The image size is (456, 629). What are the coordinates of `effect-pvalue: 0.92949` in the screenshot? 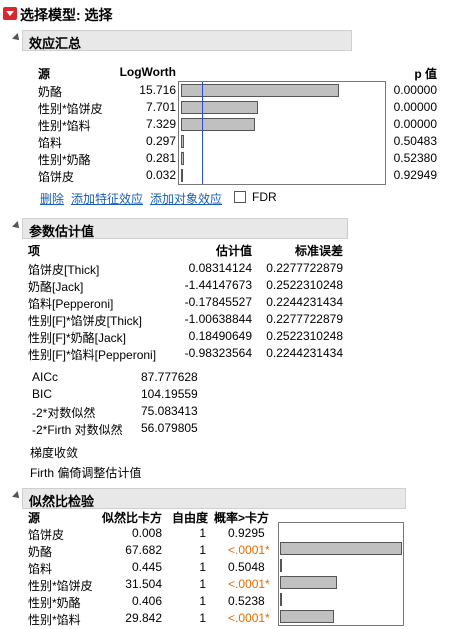 It's located at (415, 175).